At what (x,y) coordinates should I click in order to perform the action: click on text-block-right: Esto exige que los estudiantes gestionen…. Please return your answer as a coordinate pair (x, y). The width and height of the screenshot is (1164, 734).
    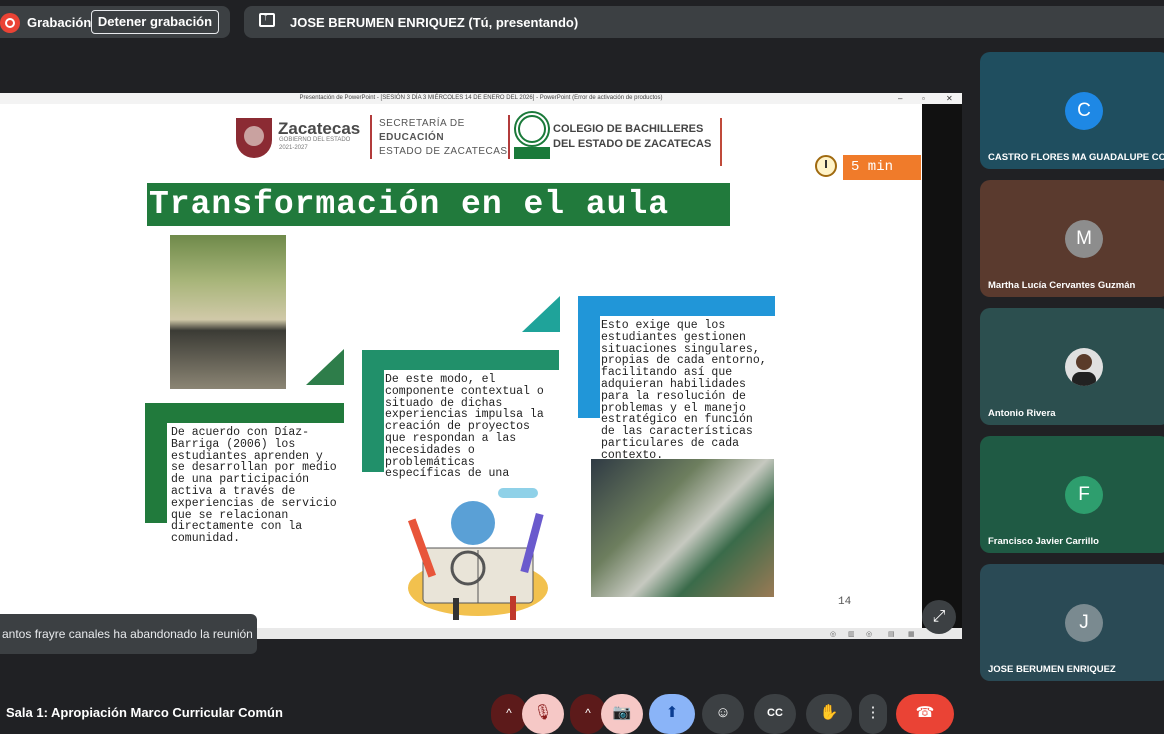
    Looking at the image, I should click on (684, 390).